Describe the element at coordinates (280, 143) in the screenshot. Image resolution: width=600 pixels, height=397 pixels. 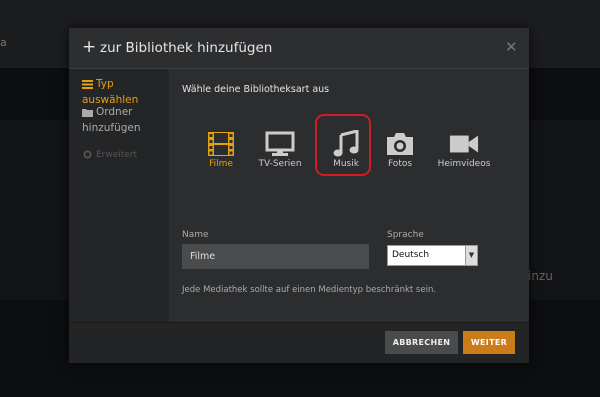
I see `tv-icon` at that location.